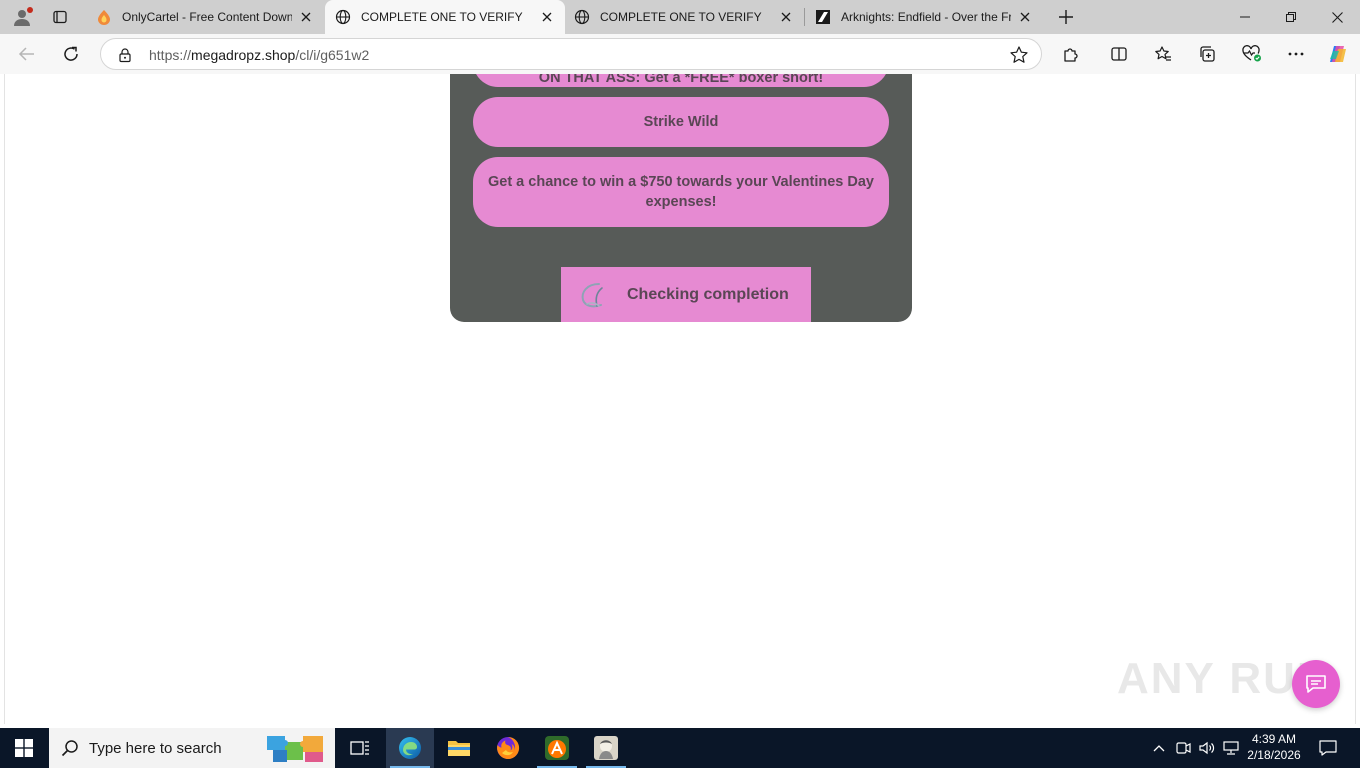  I want to click on collections-icon, so click(1207, 54).